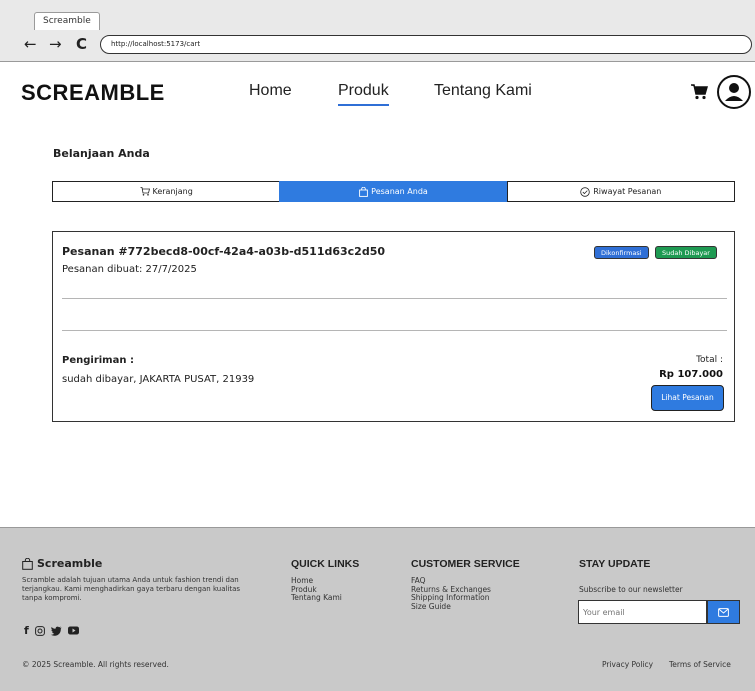  What do you see at coordinates (734, 92) in the screenshot?
I see `user-avatar-icon` at bounding box center [734, 92].